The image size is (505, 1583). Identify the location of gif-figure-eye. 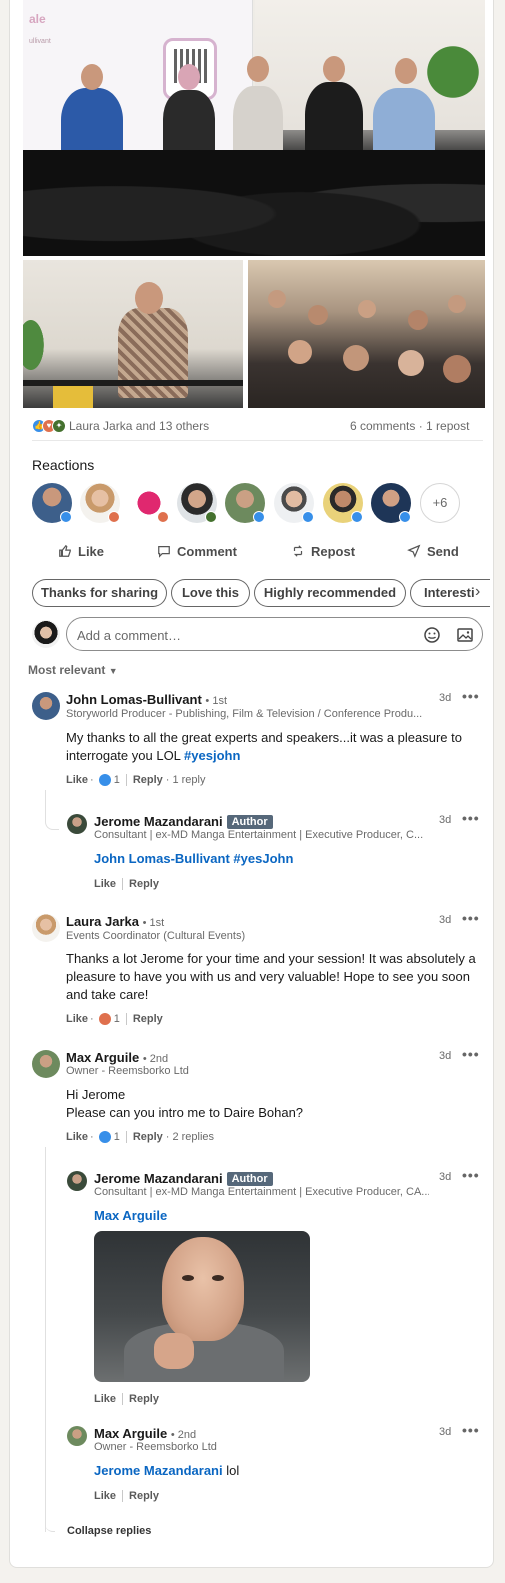
(188, 1278).